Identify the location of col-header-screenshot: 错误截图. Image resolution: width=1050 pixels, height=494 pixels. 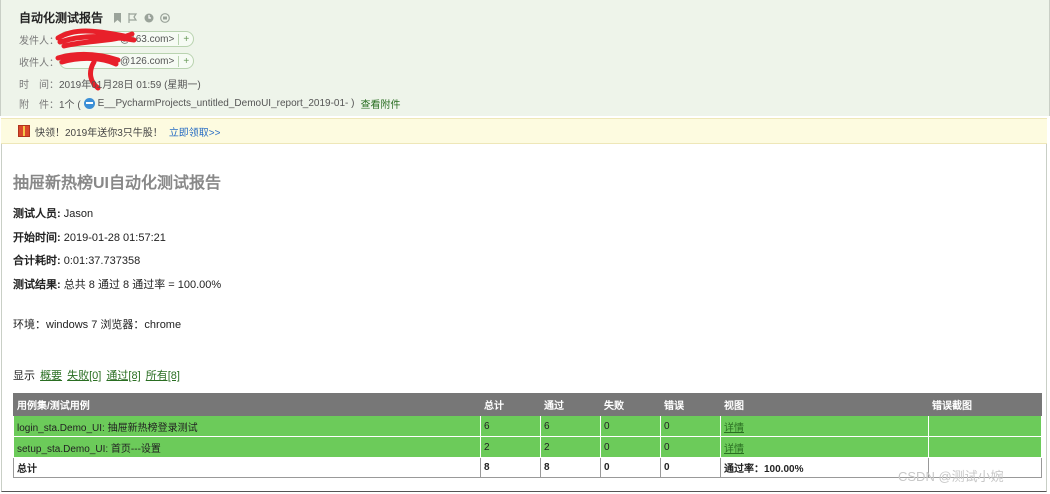
(985, 404).